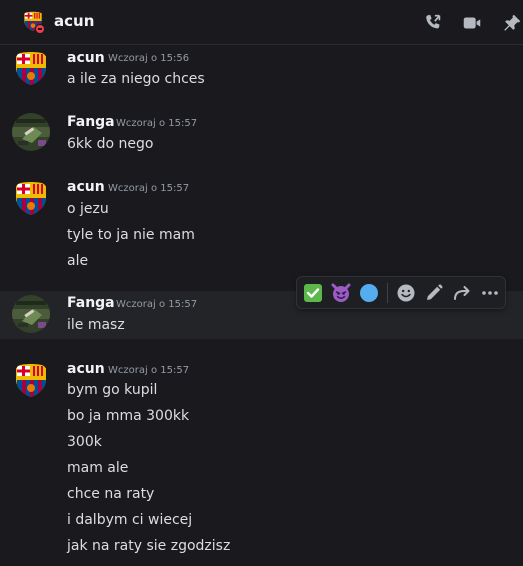  I want to click on video-camera-icon, so click(472, 23).